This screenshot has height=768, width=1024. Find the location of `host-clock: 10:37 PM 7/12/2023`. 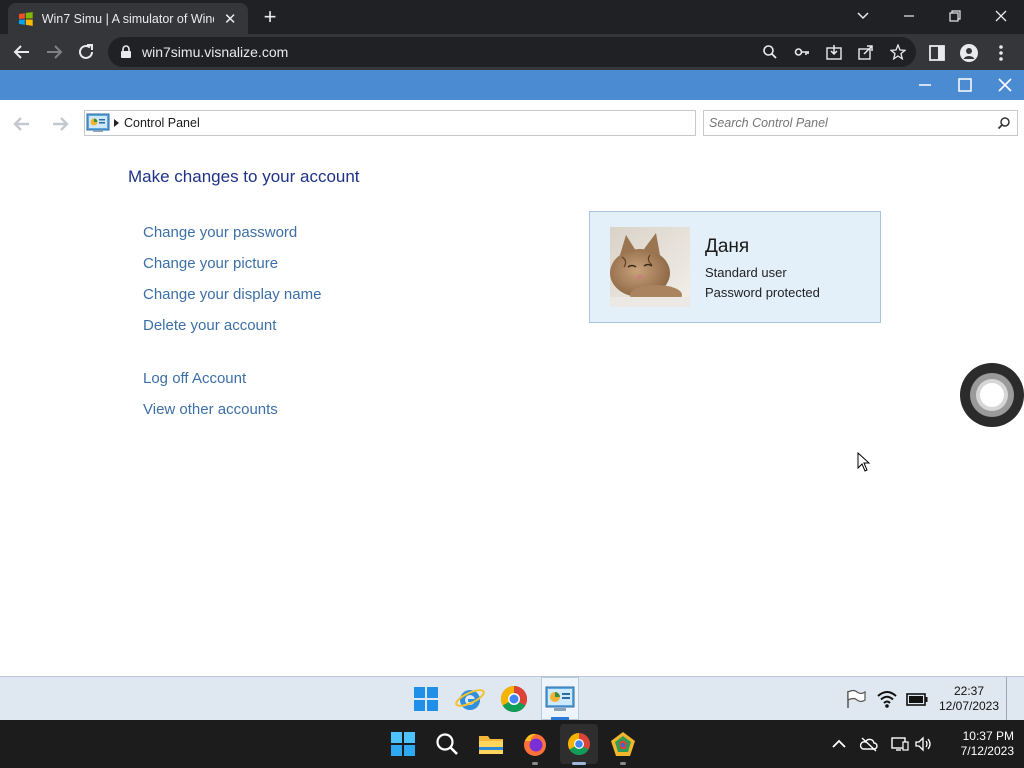

host-clock: 10:37 PM 7/12/2023 is located at coordinates (977, 744).